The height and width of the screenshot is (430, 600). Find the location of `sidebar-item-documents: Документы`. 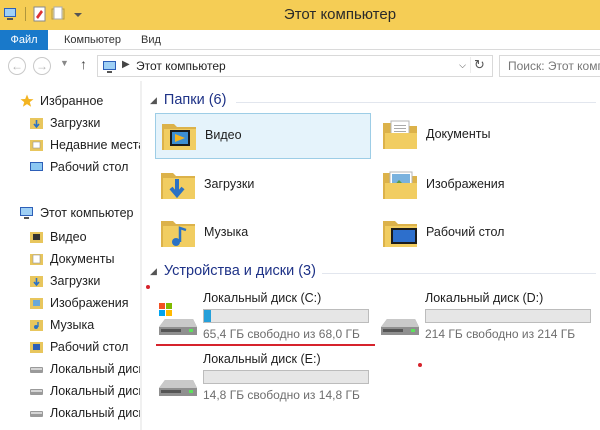

sidebar-item-documents: Документы is located at coordinates (72, 259).